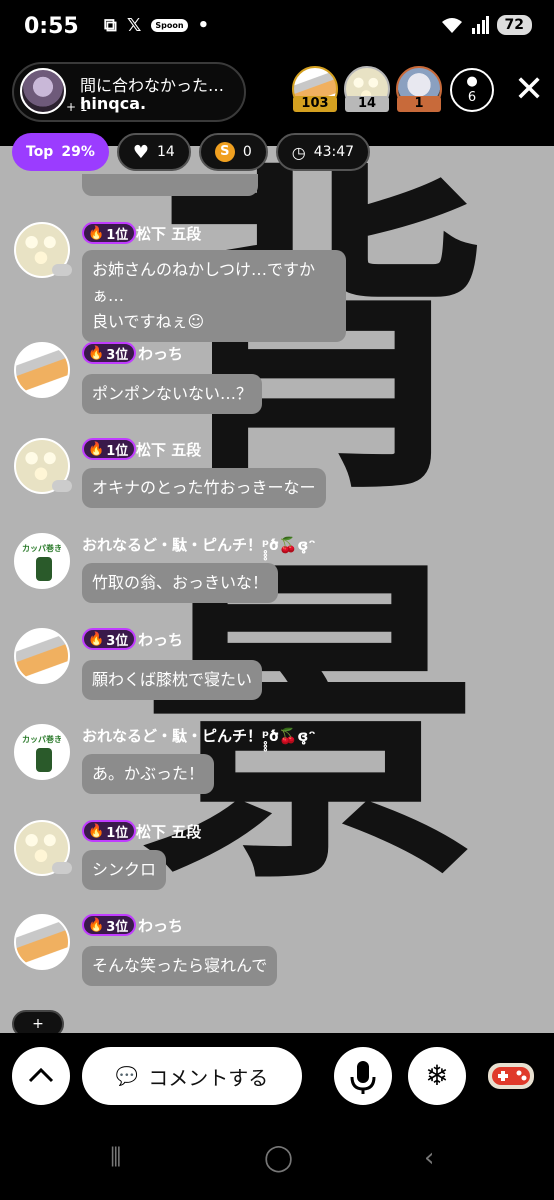 Image resolution: width=554 pixels, height=1200 pixels. I want to click on chevron-up-icon-shape, so click(41, 1075).